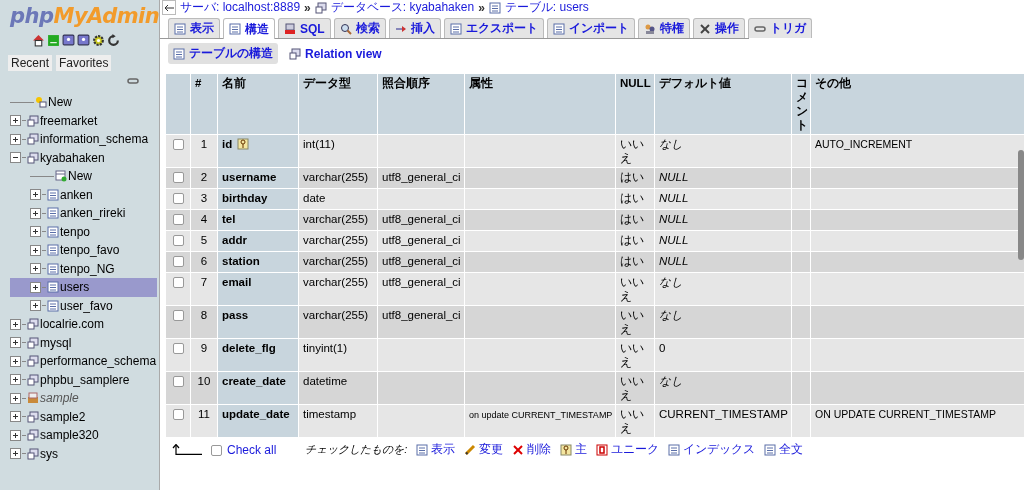 The width and height of the screenshot is (1024, 490). Describe the element at coordinates (84, 324) in the screenshot. I see `tree-item: localrie.com` at that location.